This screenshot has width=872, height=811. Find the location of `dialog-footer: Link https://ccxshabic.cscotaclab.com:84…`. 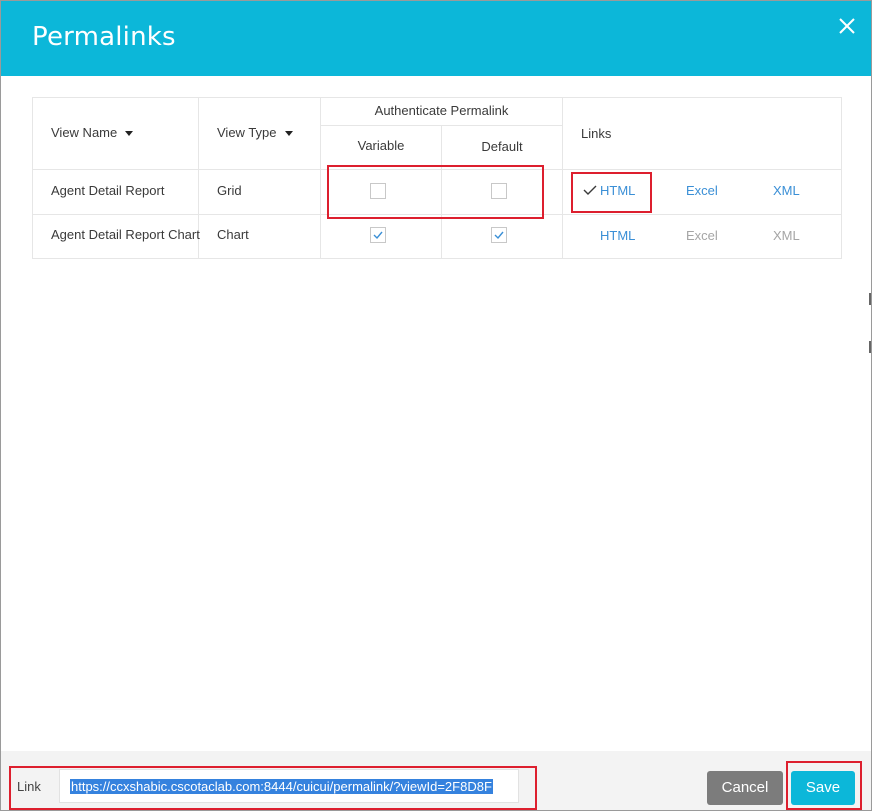

dialog-footer: Link https://ccxshabic.cscotaclab.com:84… is located at coordinates (436, 780).